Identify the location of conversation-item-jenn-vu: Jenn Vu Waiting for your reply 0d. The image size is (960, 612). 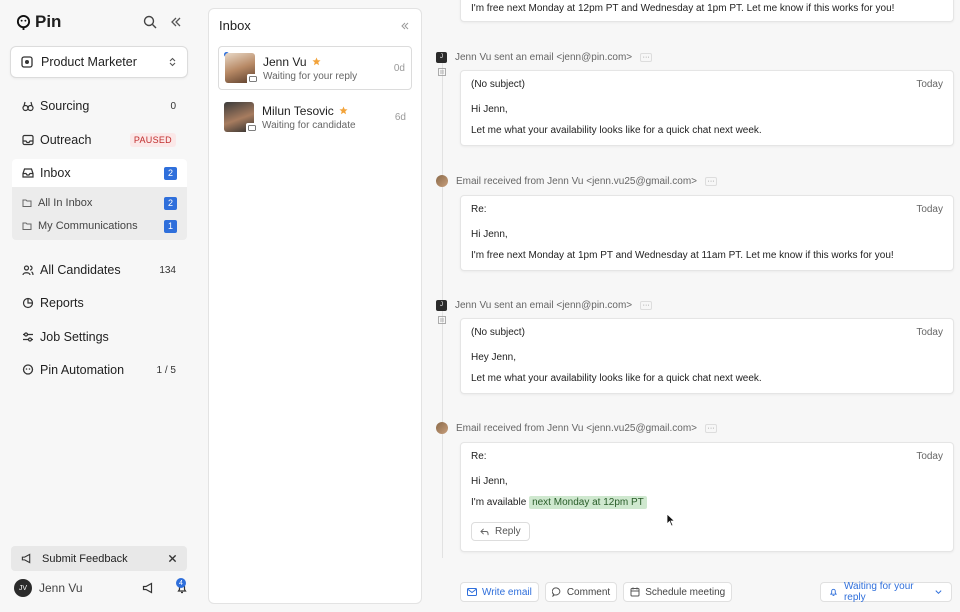
(315, 68).